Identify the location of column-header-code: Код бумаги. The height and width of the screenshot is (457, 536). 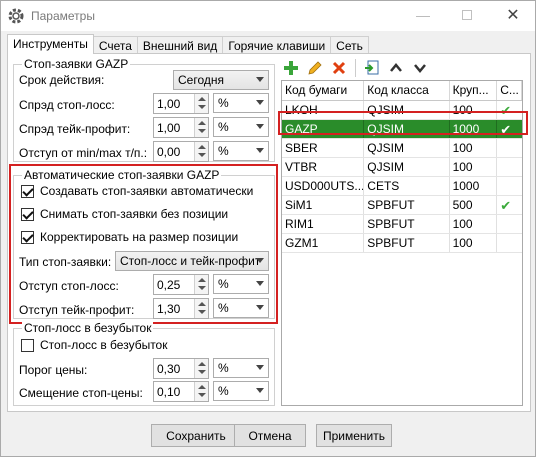
(323, 90).